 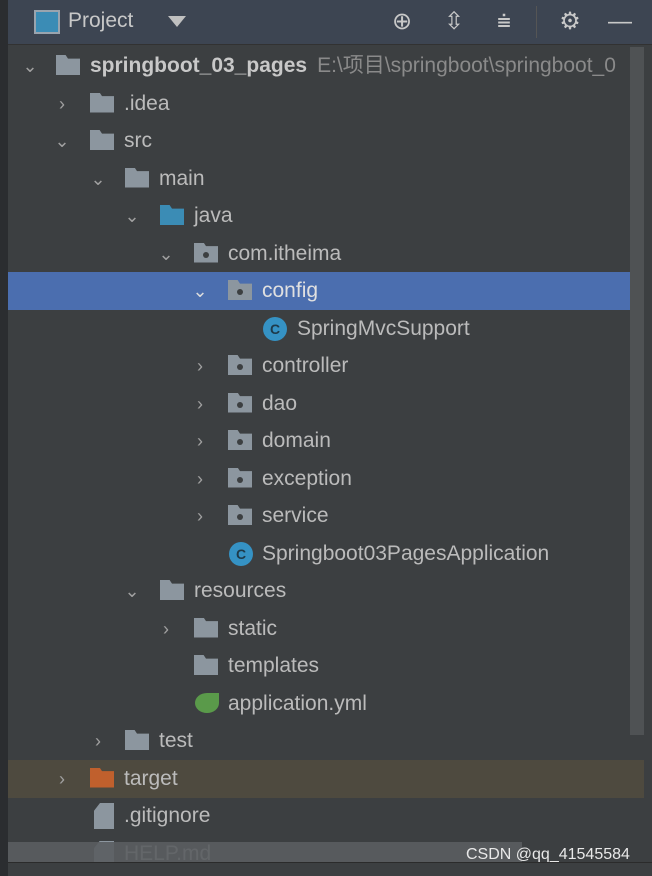 I want to click on tree-item-gitignore: .gitignore, so click(x=326, y=816).